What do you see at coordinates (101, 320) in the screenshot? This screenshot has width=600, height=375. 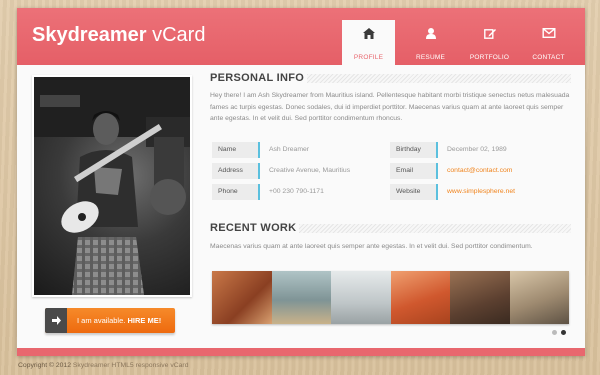 I see `hire-prefix: I am available.` at bounding box center [101, 320].